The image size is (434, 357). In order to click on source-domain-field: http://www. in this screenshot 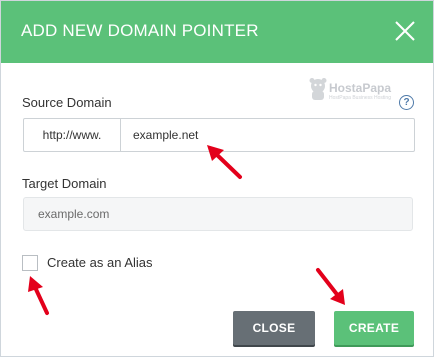, I will do `click(219, 135)`.